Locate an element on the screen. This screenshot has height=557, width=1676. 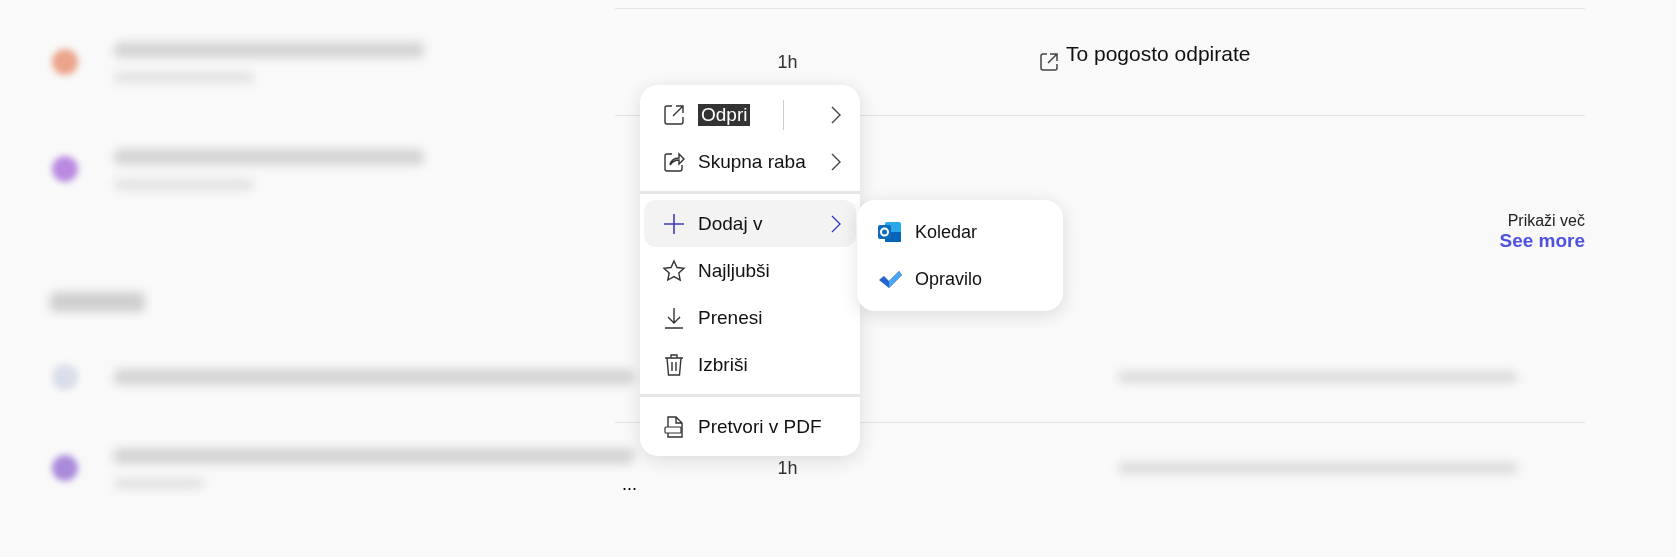
menu-item: Skupna raba is located at coordinates (750, 161).